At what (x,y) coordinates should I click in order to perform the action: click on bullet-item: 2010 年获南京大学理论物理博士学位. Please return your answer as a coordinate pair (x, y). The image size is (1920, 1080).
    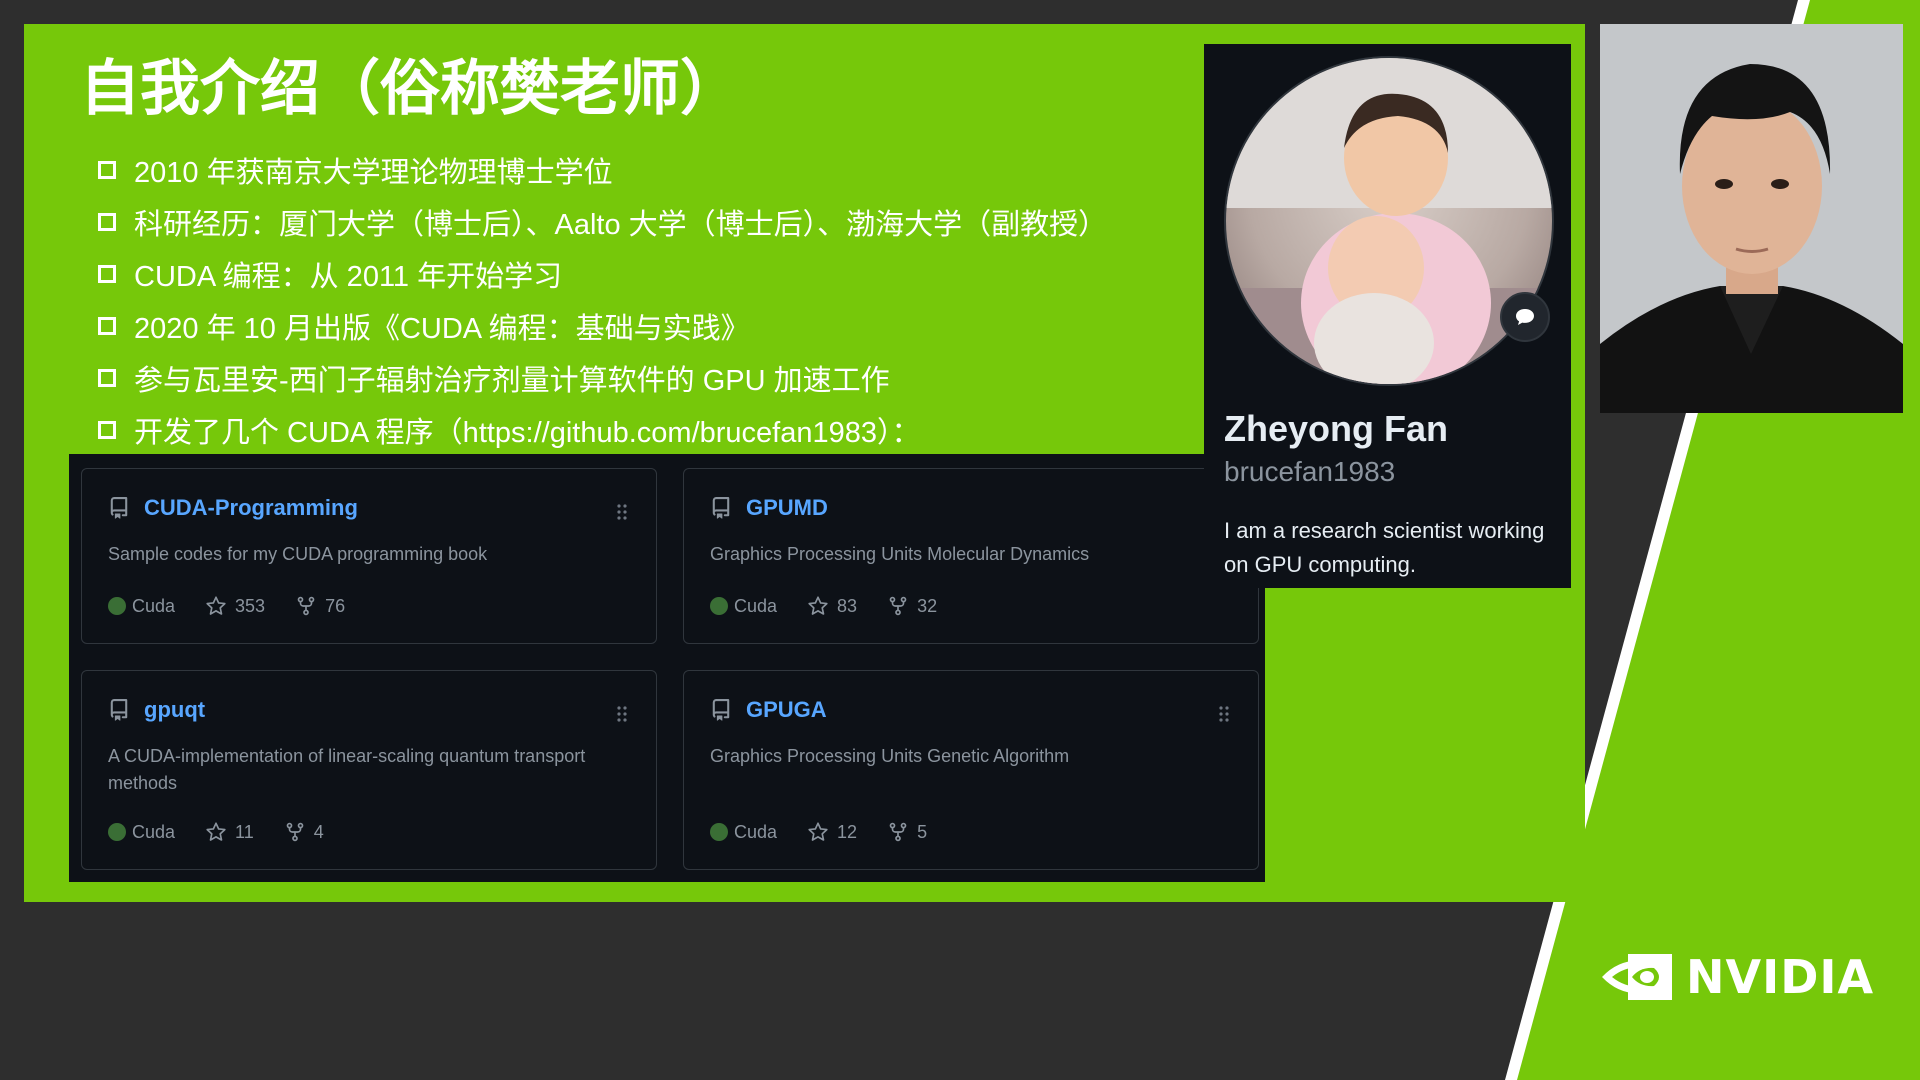
    Looking at the image, I should click on (602, 170).